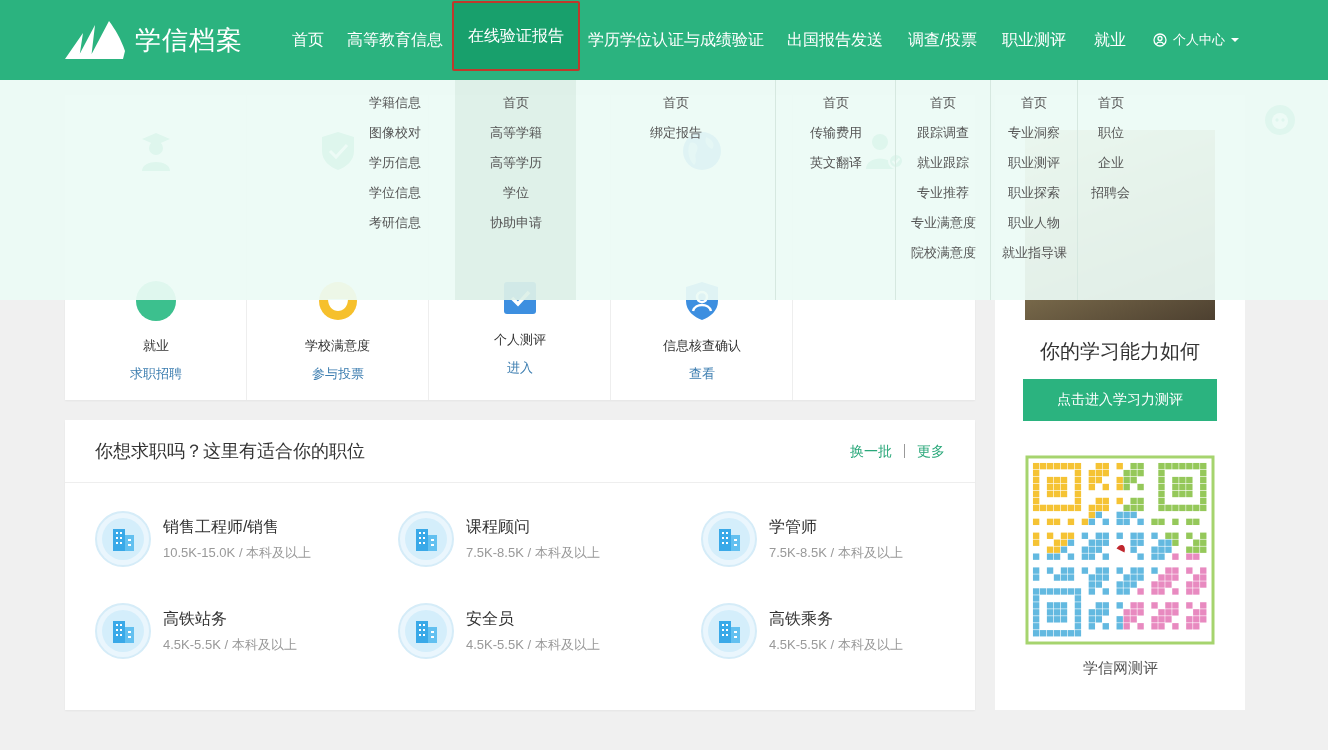  I want to click on submenu-link: 院校满意度, so click(943, 253).